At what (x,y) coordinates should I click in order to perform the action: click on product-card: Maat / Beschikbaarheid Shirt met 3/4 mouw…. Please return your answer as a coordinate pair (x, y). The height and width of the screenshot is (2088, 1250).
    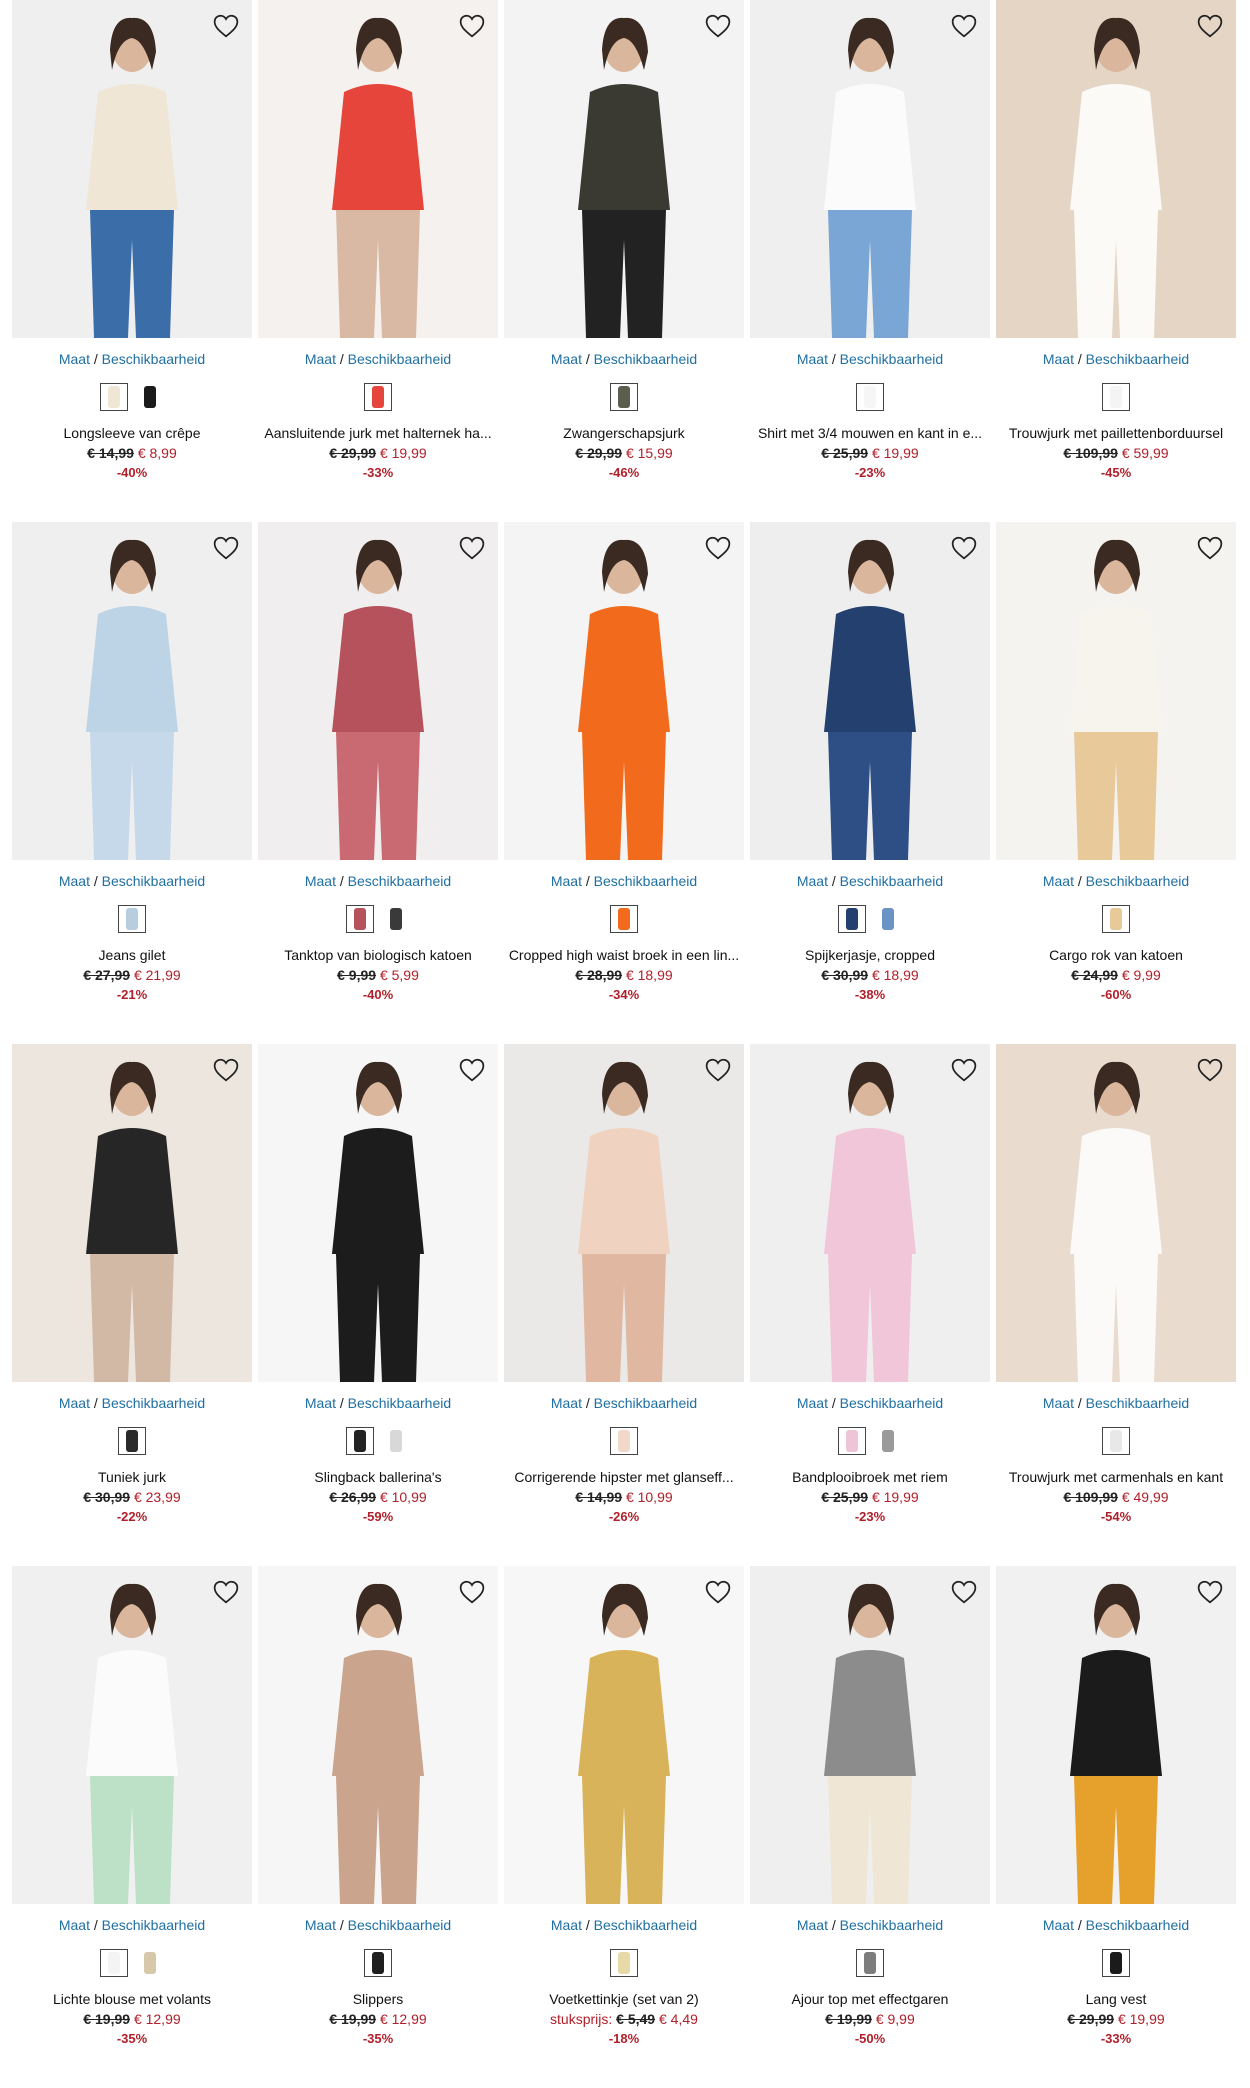
    Looking at the image, I should click on (870, 261).